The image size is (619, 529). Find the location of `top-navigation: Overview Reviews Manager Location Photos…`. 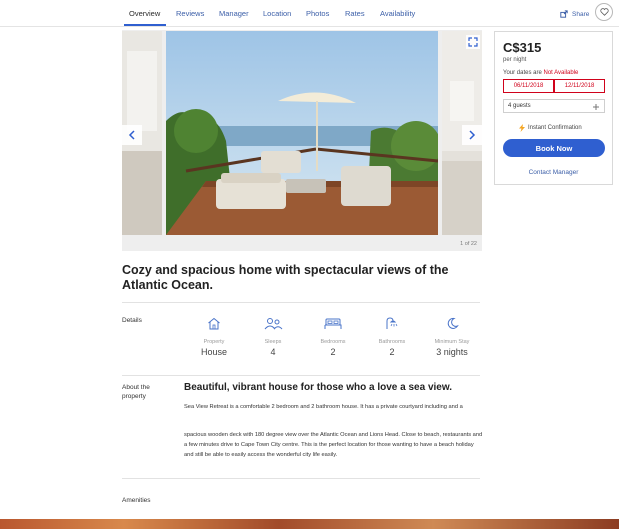

top-navigation: Overview Reviews Manager Location Photos… is located at coordinates (309, 13).